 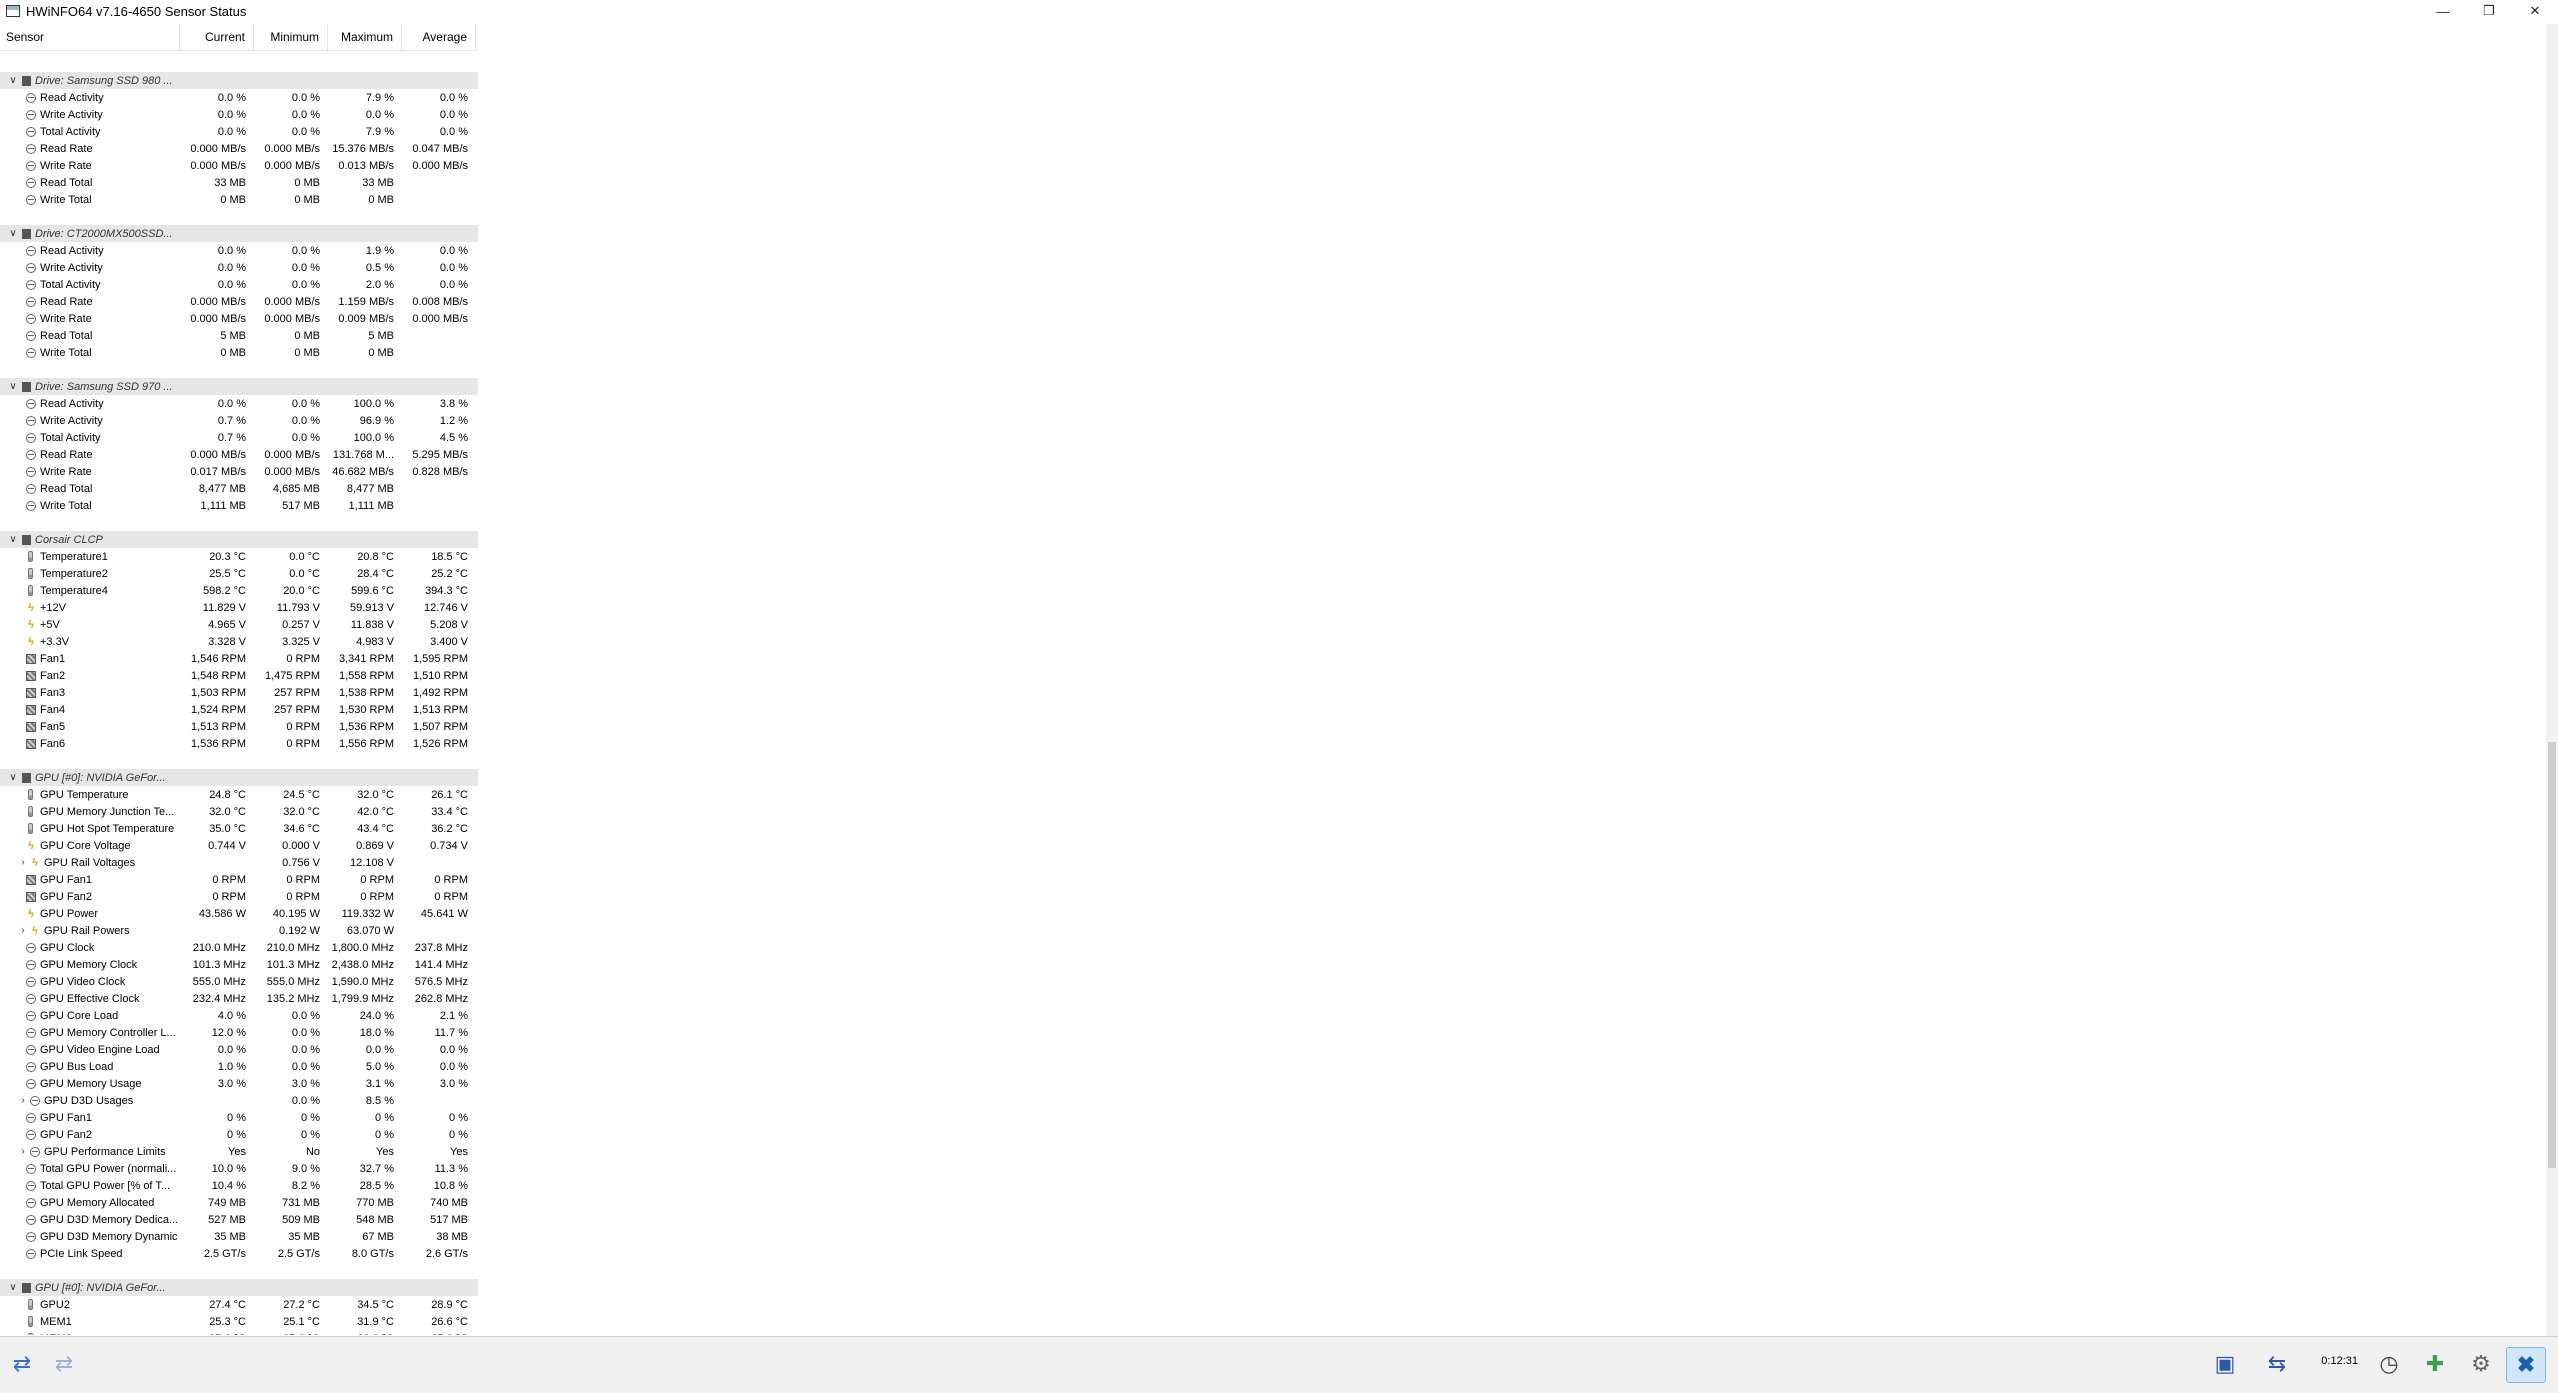 What do you see at coordinates (239, 1304) in the screenshot?
I see `sensor-row: GPU2 27.4 °C 27.2 °C 34.5 °C 28.9 °C` at bounding box center [239, 1304].